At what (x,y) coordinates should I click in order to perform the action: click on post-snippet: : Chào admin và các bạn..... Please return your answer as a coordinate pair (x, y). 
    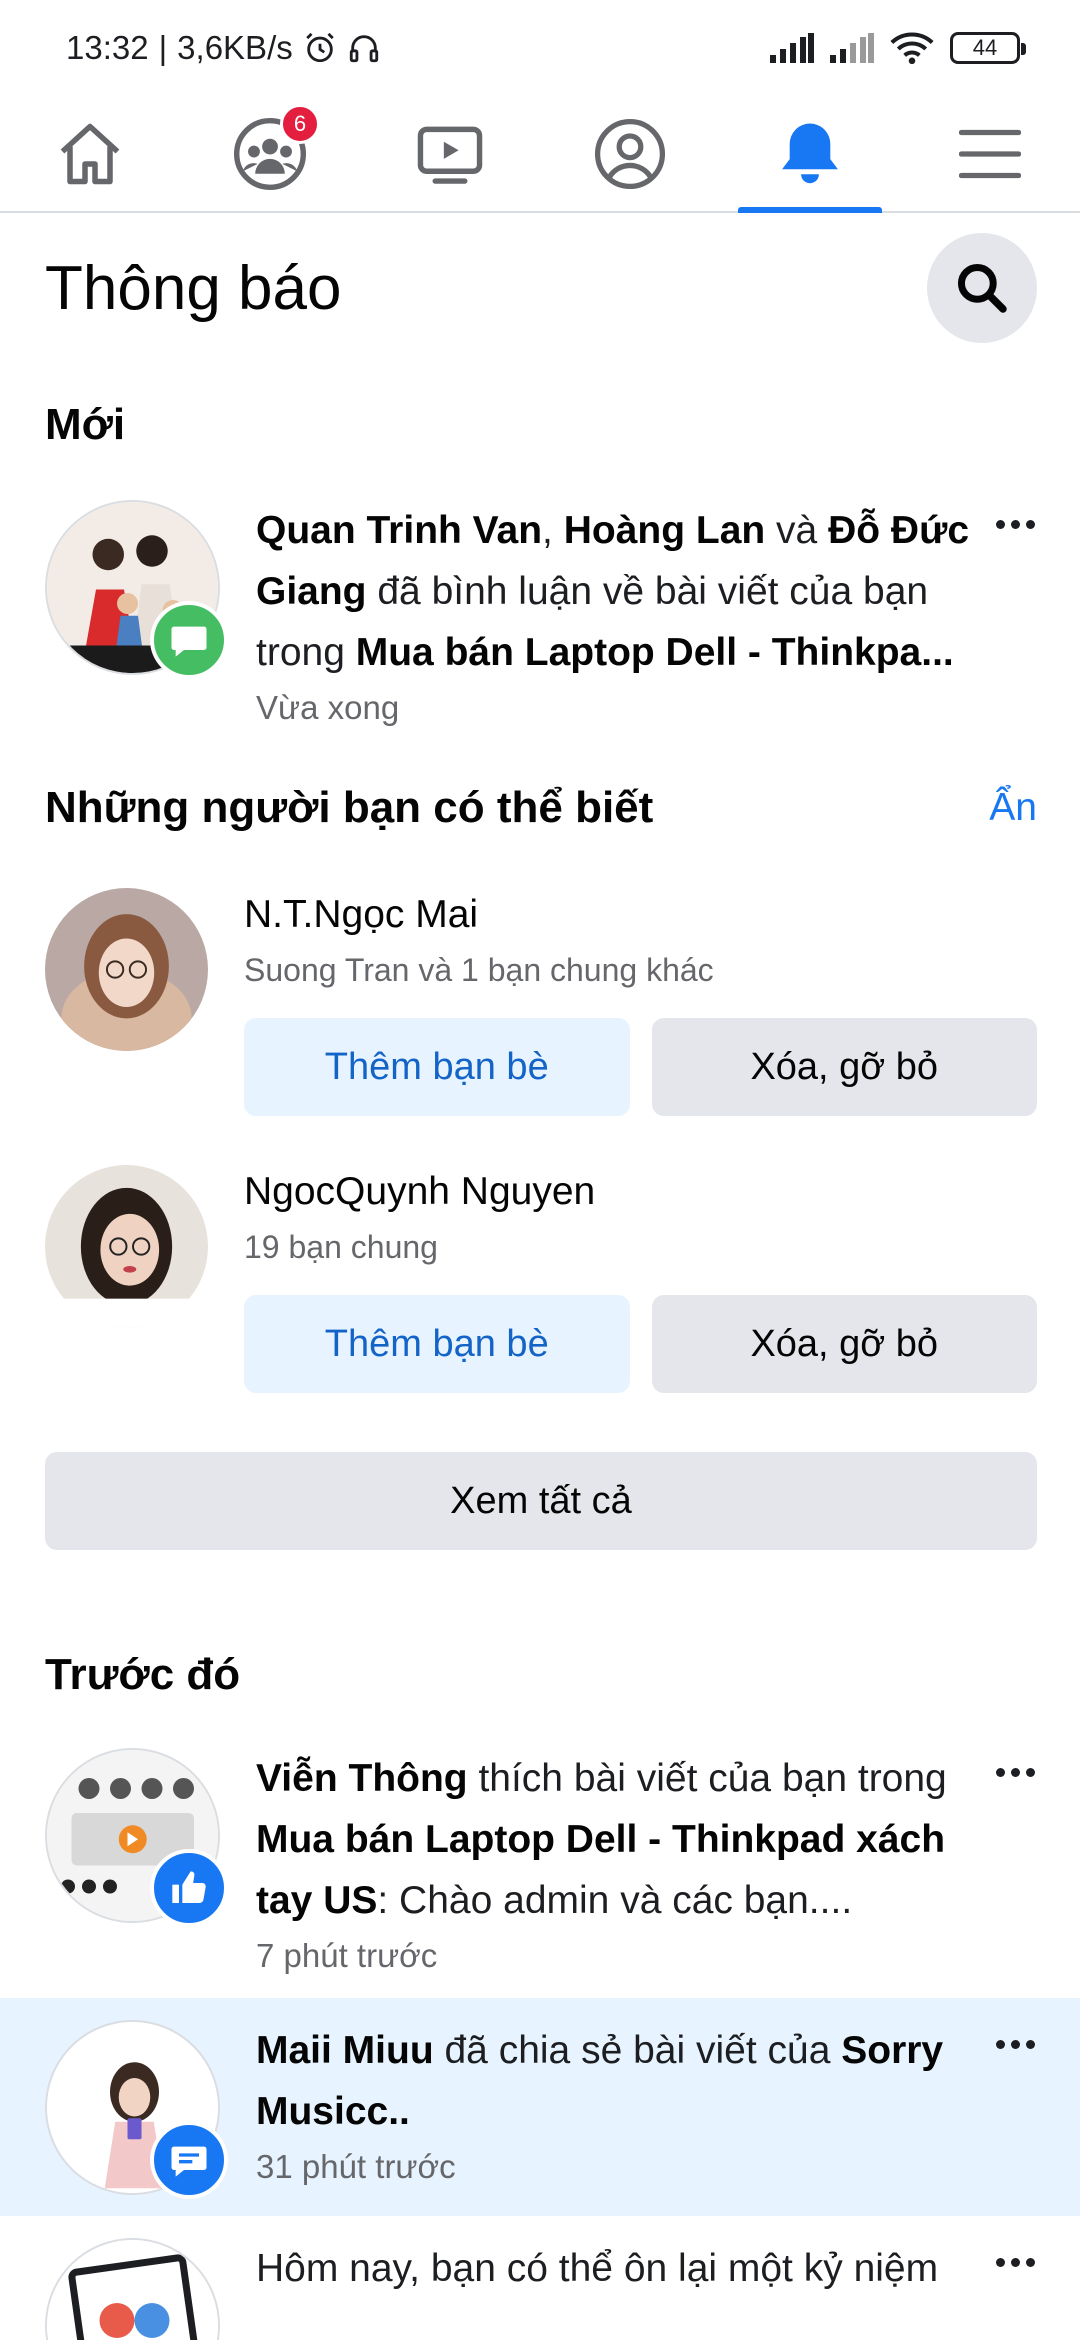
    Looking at the image, I should click on (615, 1900).